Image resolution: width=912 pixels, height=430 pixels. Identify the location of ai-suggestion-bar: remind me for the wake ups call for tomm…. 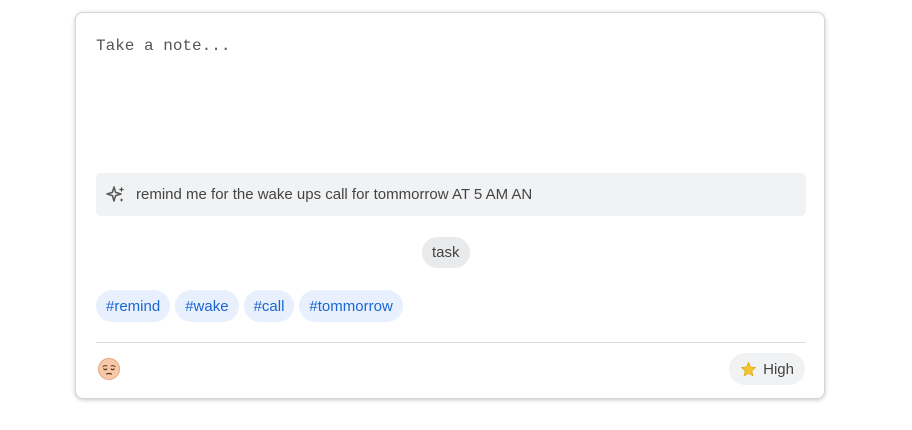
(451, 194).